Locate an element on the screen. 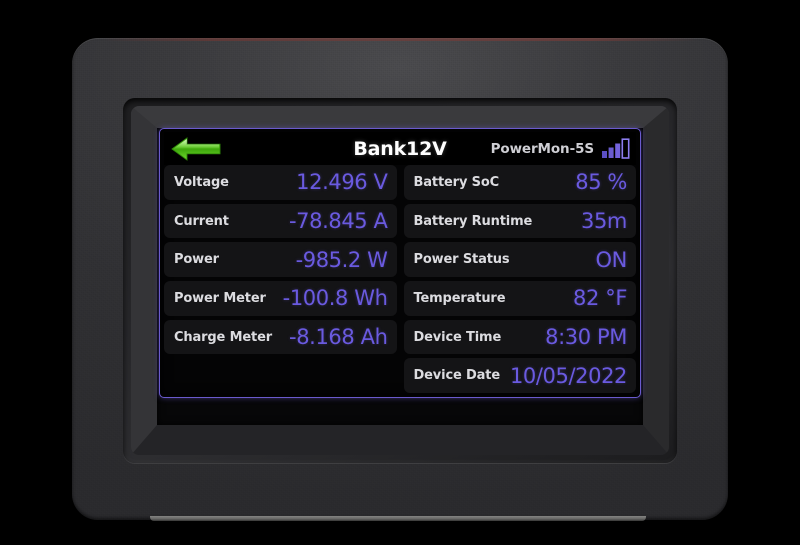 The width and height of the screenshot is (800, 545). screen-titlebar: Bank12V PowerMon-5S is located at coordinates (400, 148).